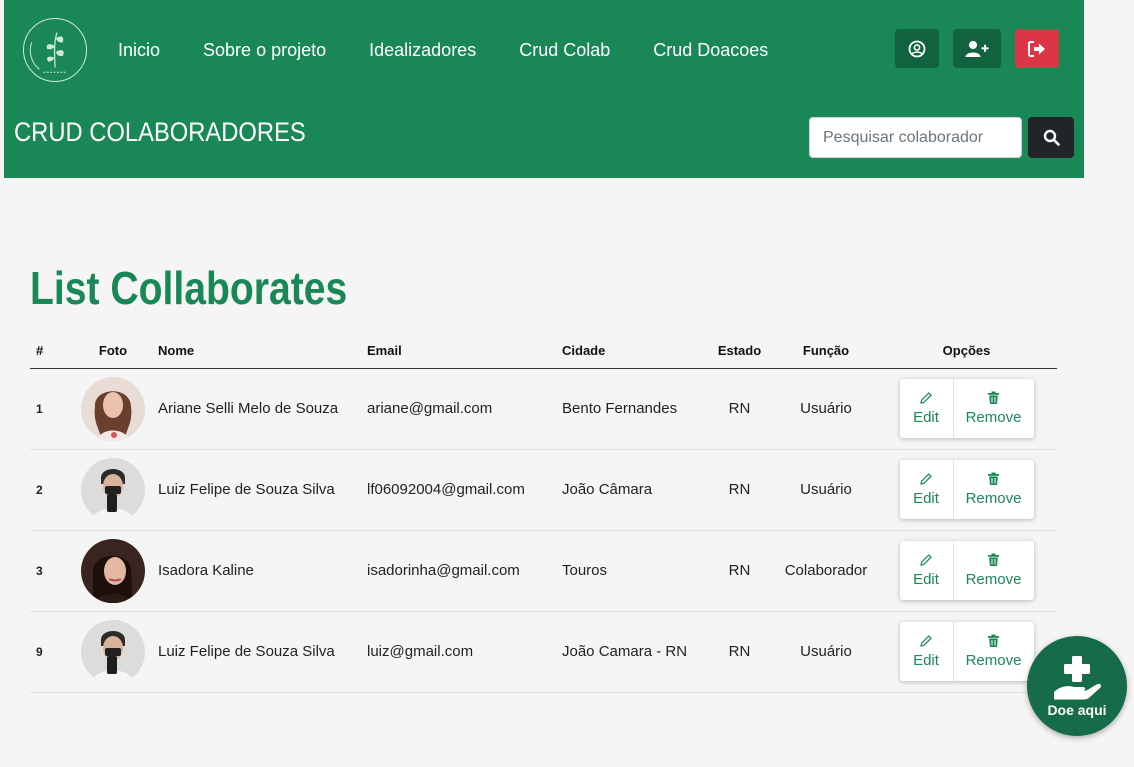 This screenshot has width=1134, height=767. I want to click on row-nome: Ariane Selli Melo de Souza, so click(262, 409).